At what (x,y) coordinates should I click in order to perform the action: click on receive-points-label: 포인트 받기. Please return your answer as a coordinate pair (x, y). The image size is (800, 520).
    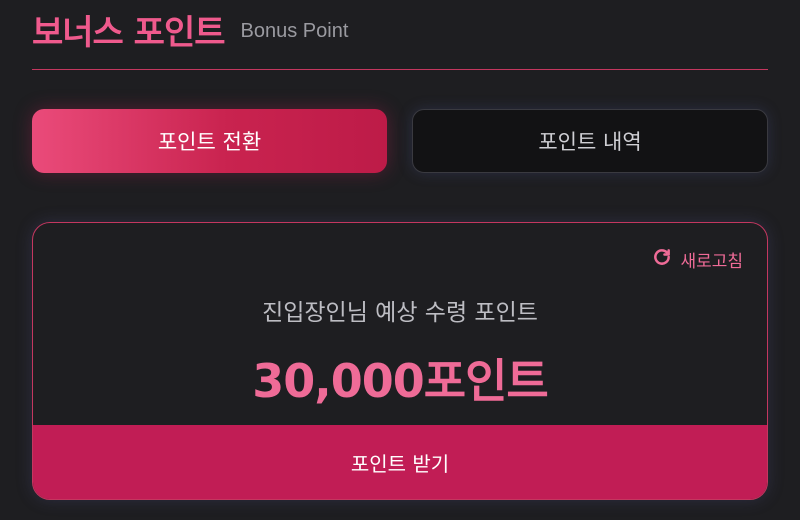
    Looking at the image, I should click on (400, 463).